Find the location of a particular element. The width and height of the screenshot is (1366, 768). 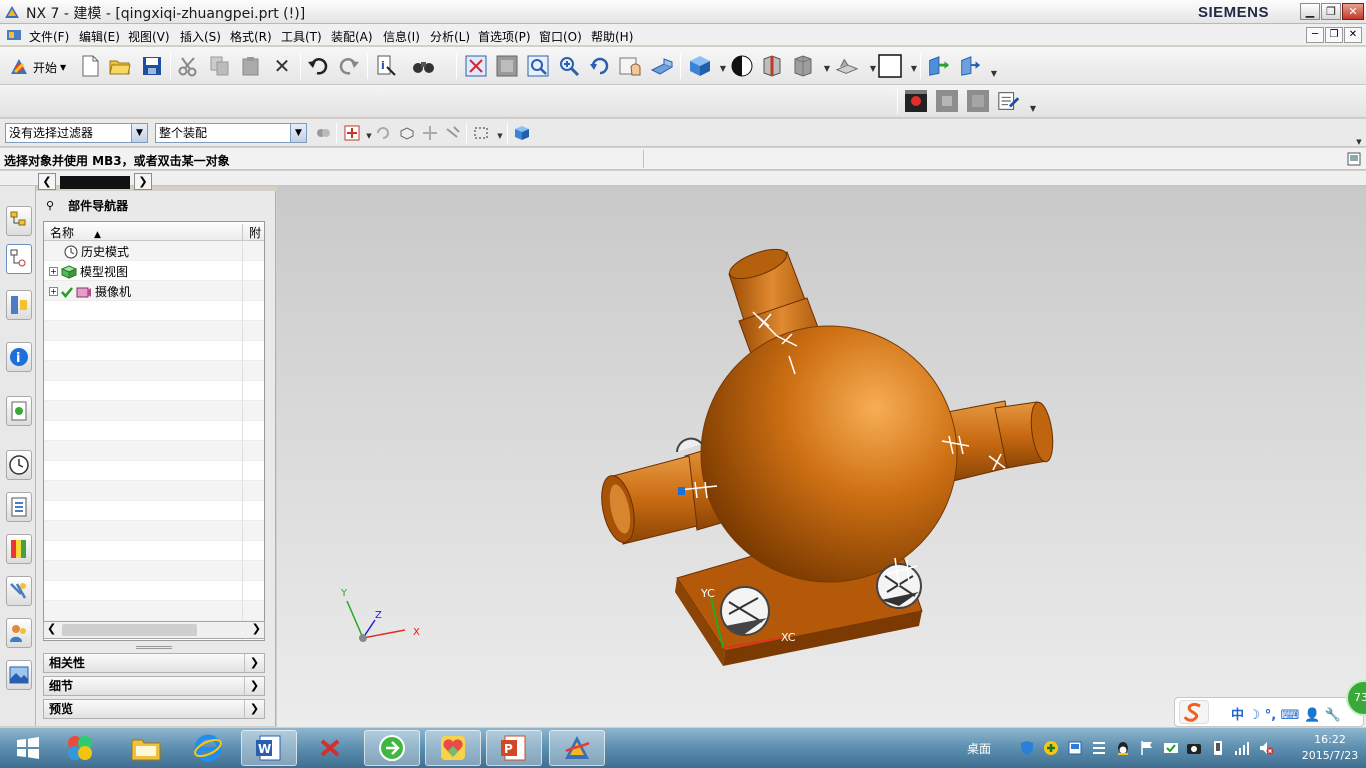

ime-toolbar: 中 ☽ °, ⌨ 👤 🔧 is located at coordinates (1269, 712).